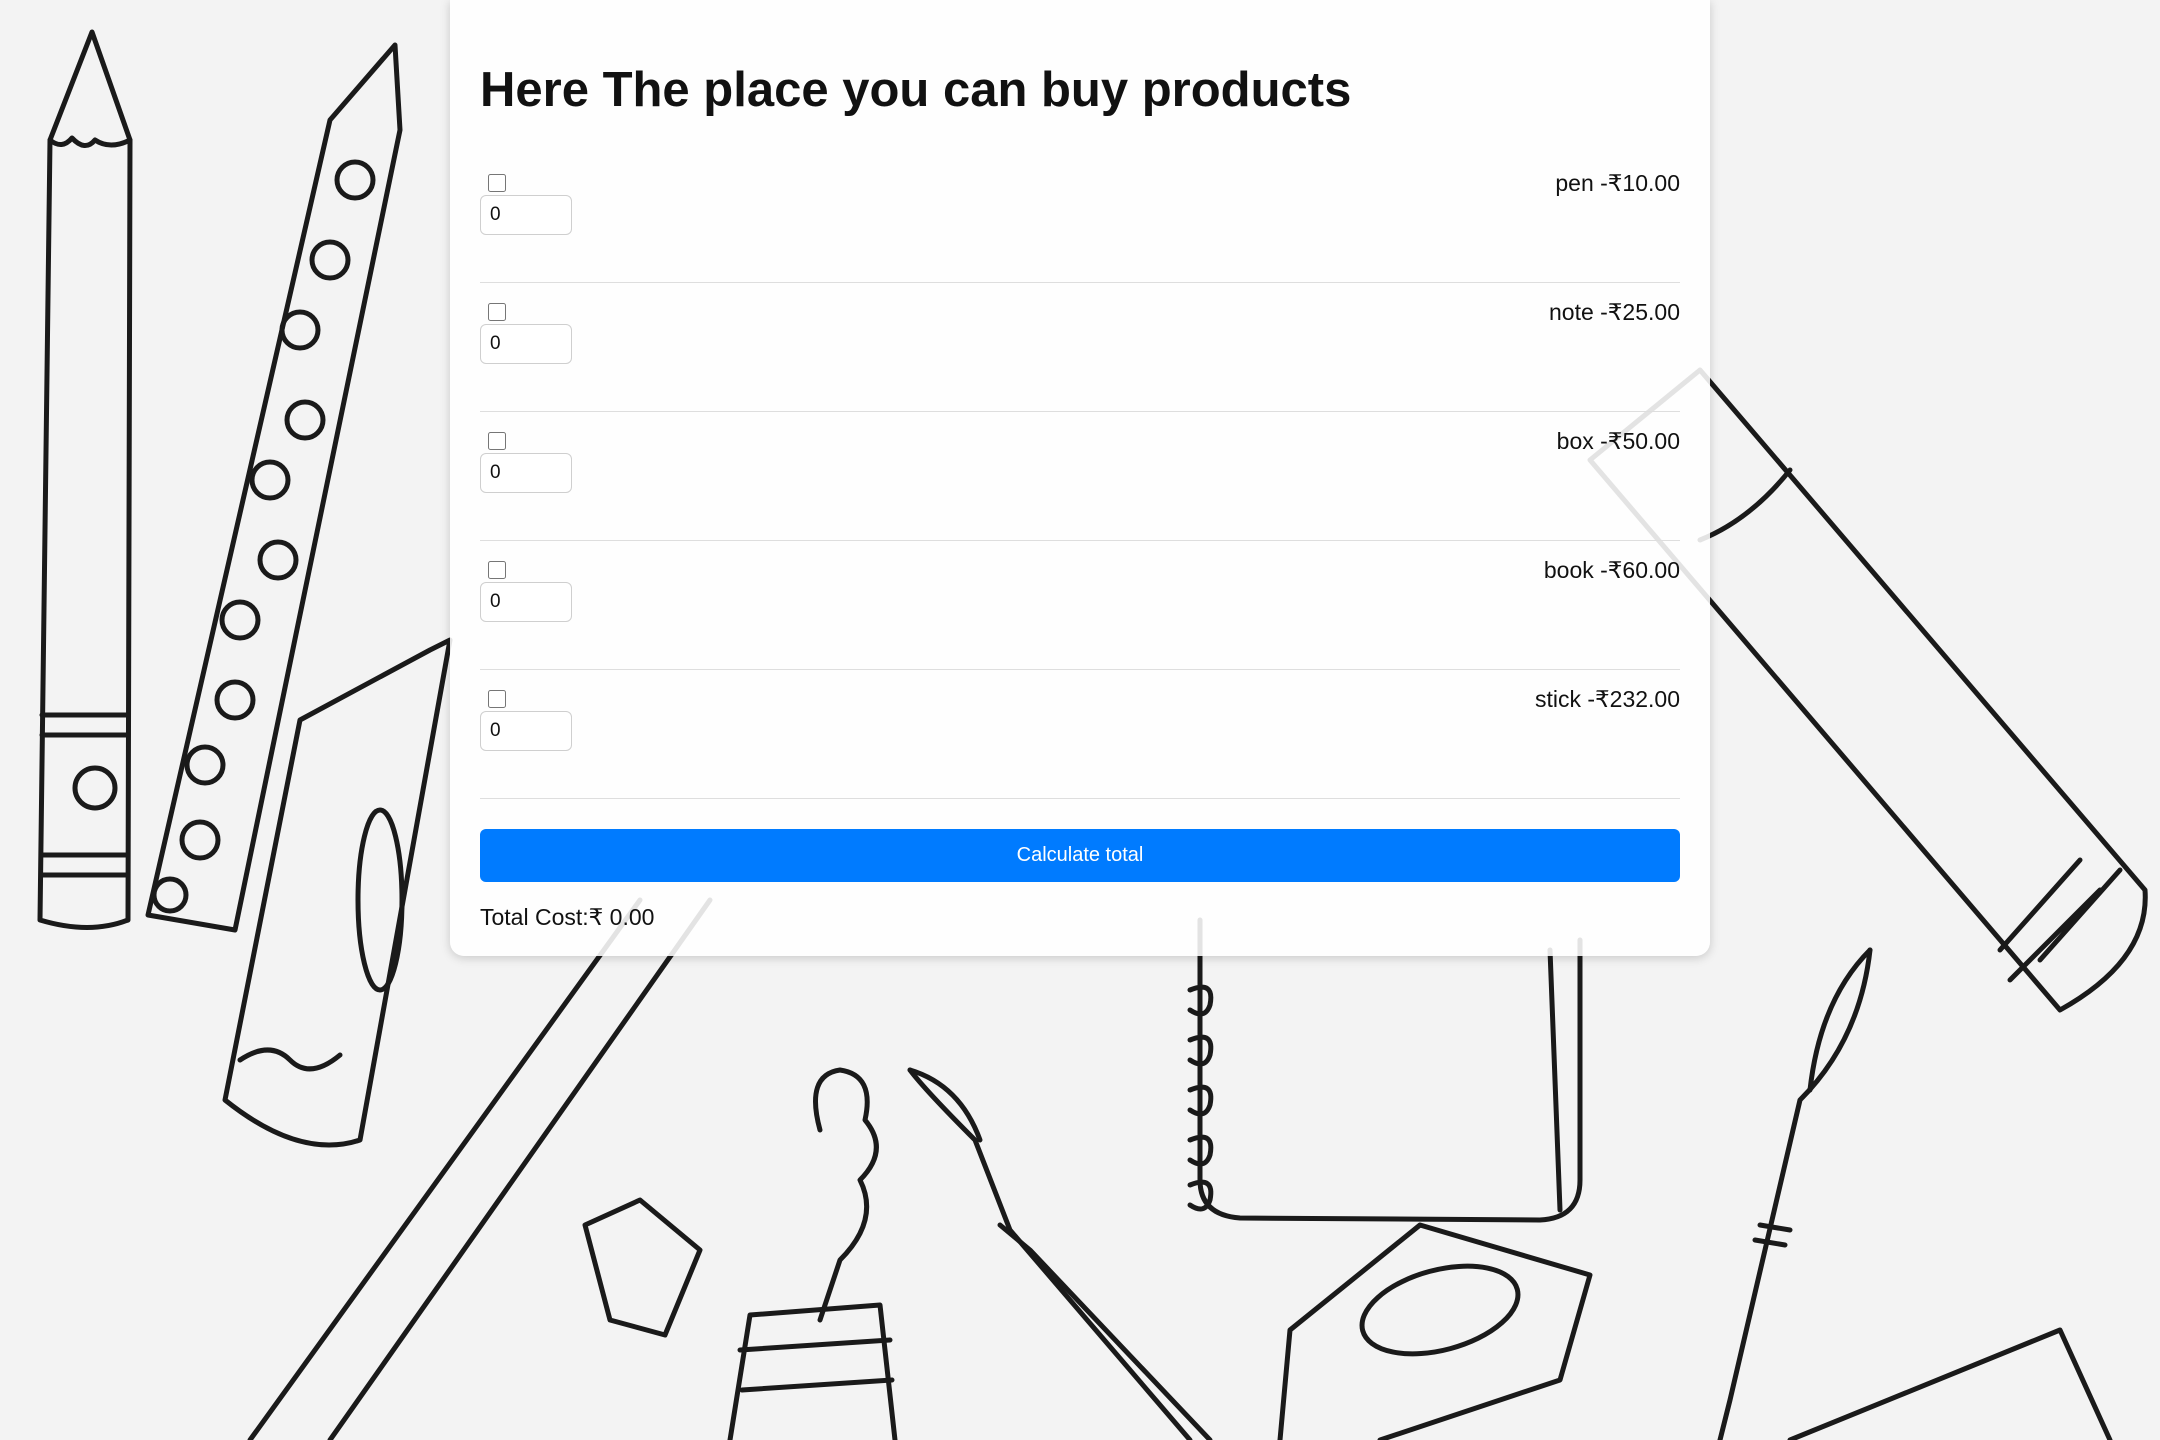 The width and height of the screenshot is (2160, 1440). What do you see at coordinates (526, 602) in the screenshot?
I see `quantity-input-book` at bounding box center [526, 602].